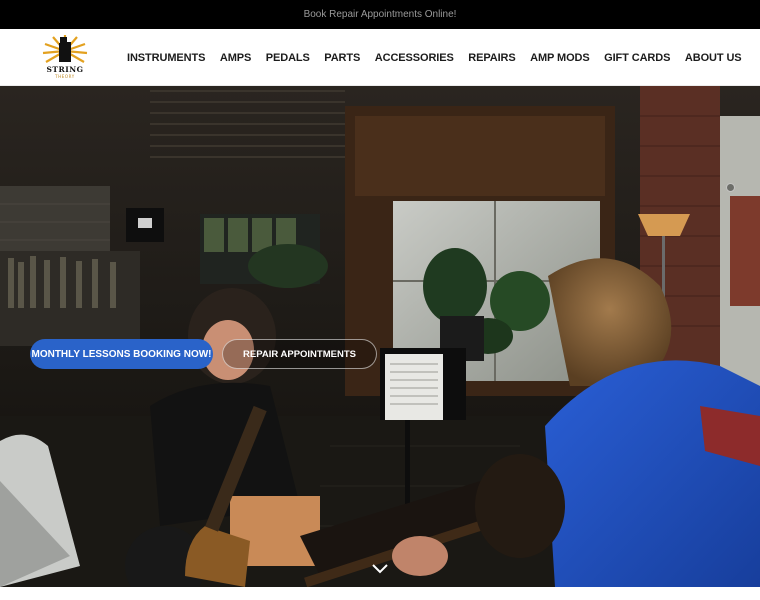  I want to click on nav-accessories: ACCESSORIES, so click(414, 58).